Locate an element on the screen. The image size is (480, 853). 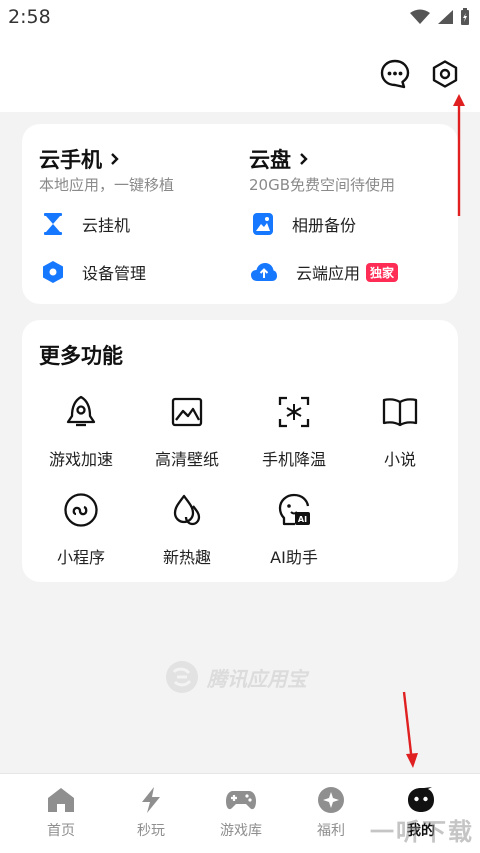
tencent-watermark: 腾讯应用宝 is located at coordinates (236, 677).